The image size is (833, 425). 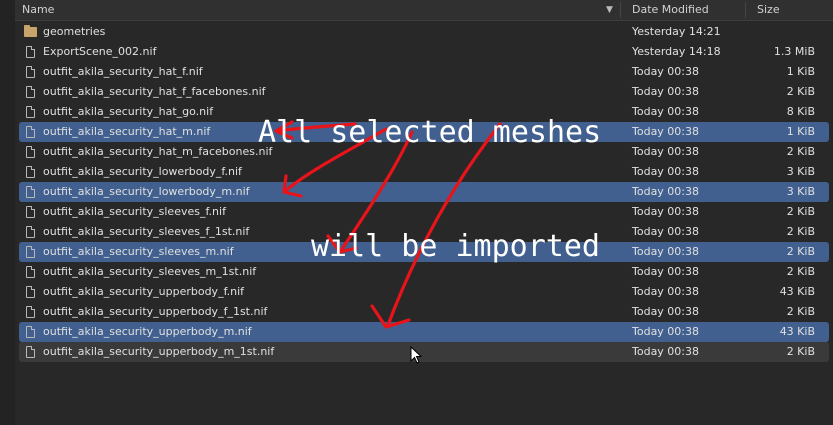 What do you see at coordinates (424, 10) in the screenshot?
I see `column-header: Name ▼ Date Modified Size` at bounding box center [424, 10].